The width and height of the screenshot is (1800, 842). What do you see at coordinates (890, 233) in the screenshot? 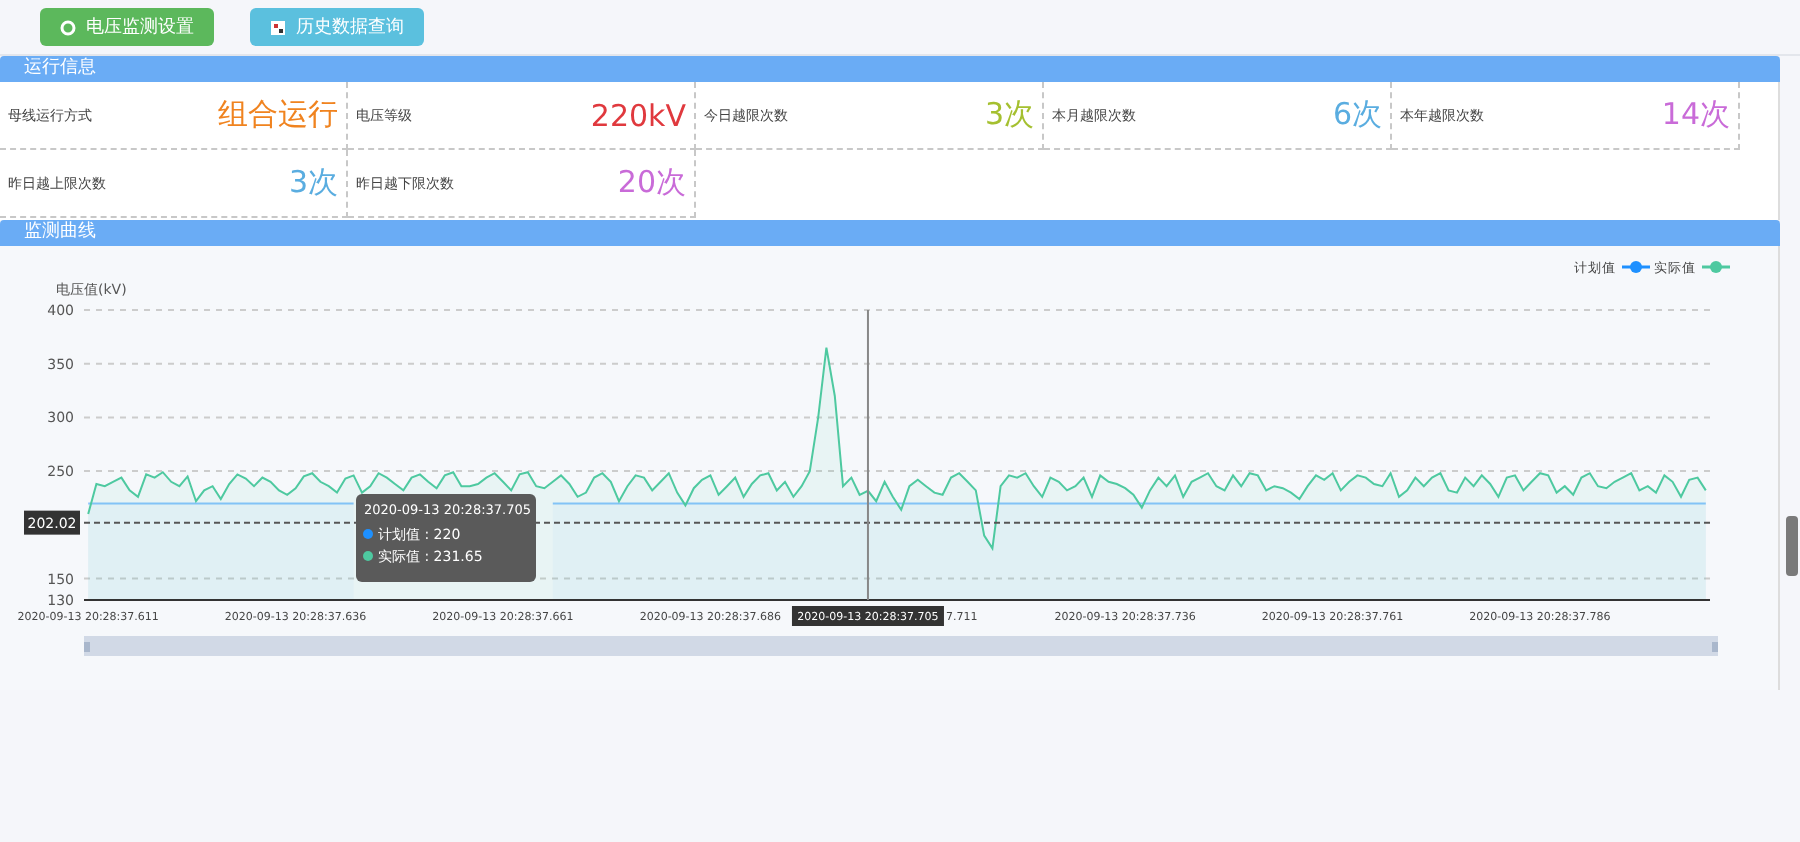
I see `section-header: 监测曲线` at bounding box center [890, 233].